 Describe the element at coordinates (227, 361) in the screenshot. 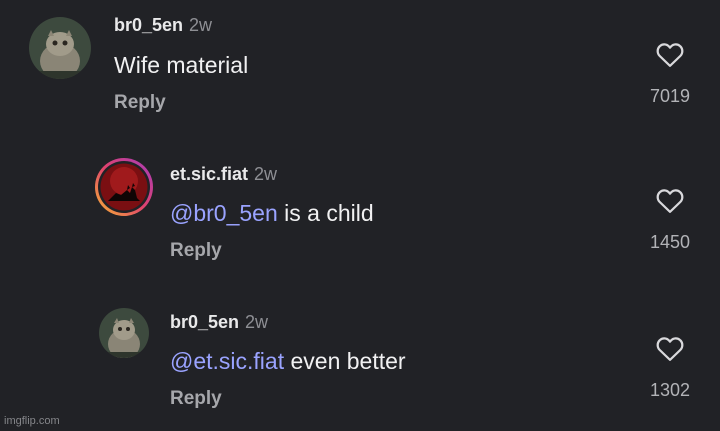

I see `mention-link: @et.sic.fiat` at that location.